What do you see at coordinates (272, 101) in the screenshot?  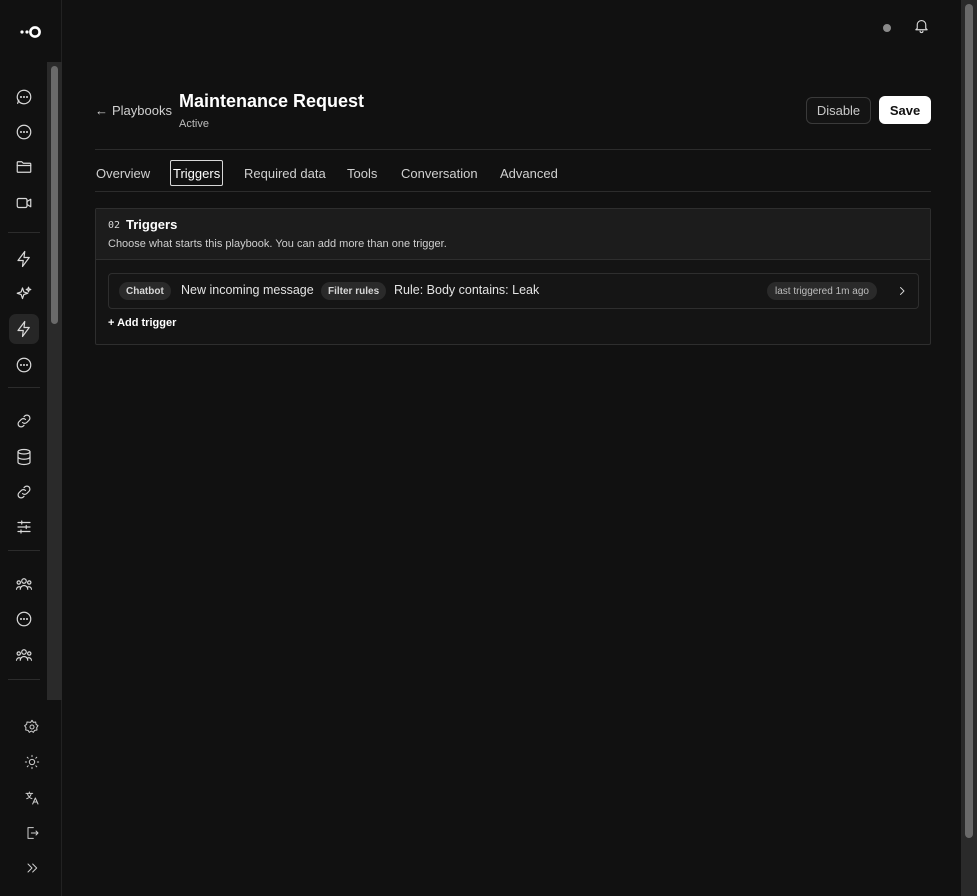 I see `page-title: Maintenance Request` at bounding box center [272, 101].